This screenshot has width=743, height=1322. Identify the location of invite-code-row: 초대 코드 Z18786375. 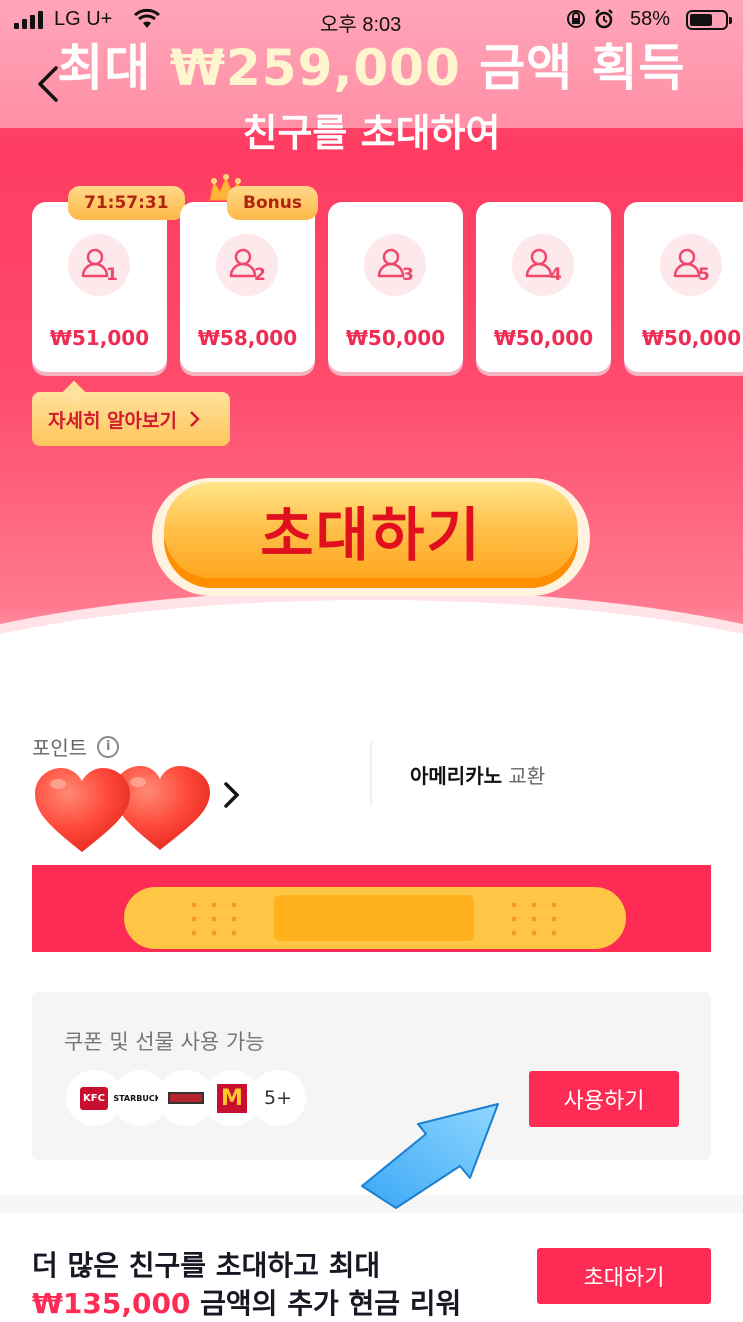
(371, 625).